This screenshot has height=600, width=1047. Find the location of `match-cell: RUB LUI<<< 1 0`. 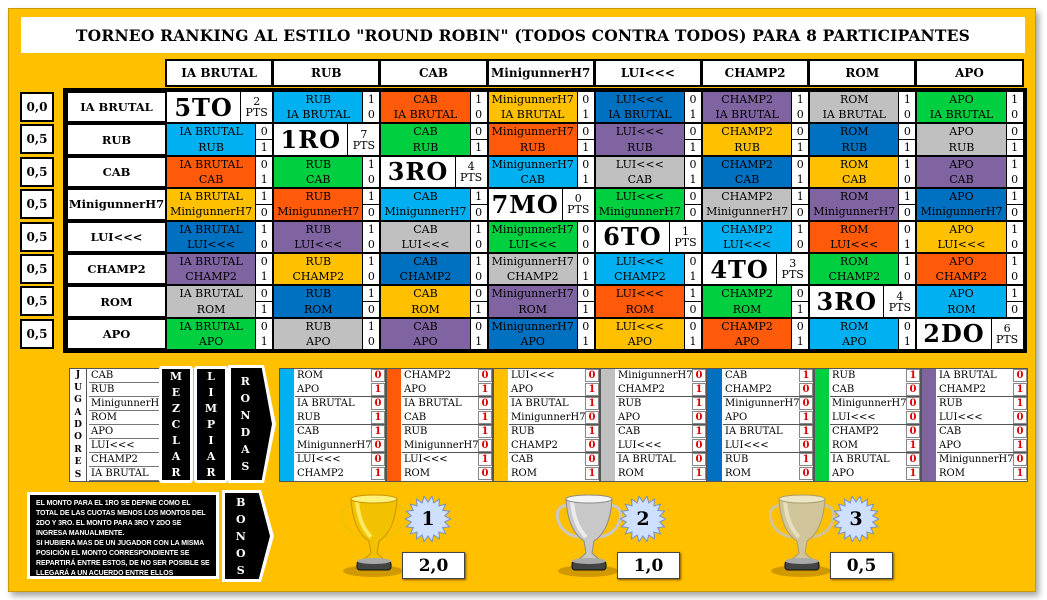

match-cell: RUB LUI<<< 1 0 is located at coordinates (327, 236).